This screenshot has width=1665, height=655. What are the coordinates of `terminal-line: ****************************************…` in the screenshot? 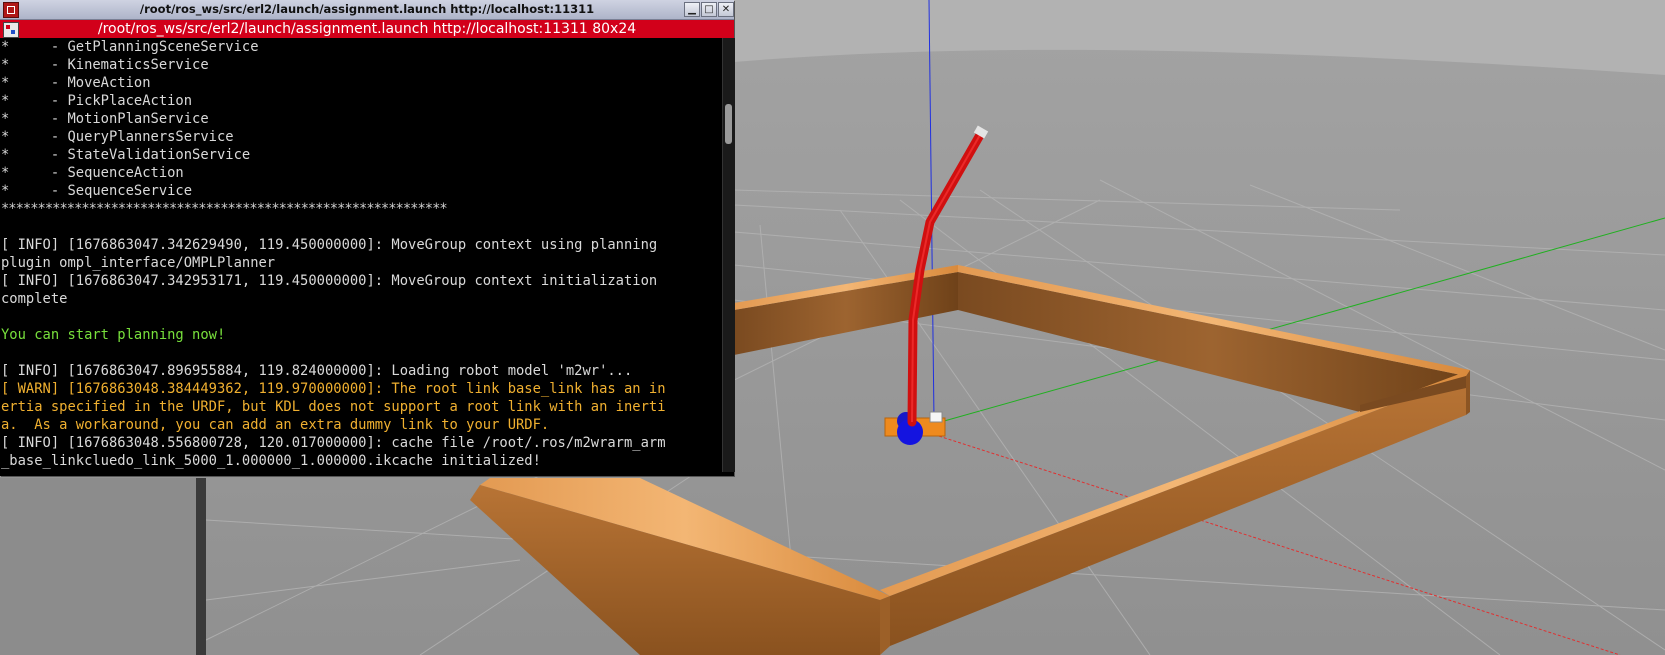 It's located at (224, 209).